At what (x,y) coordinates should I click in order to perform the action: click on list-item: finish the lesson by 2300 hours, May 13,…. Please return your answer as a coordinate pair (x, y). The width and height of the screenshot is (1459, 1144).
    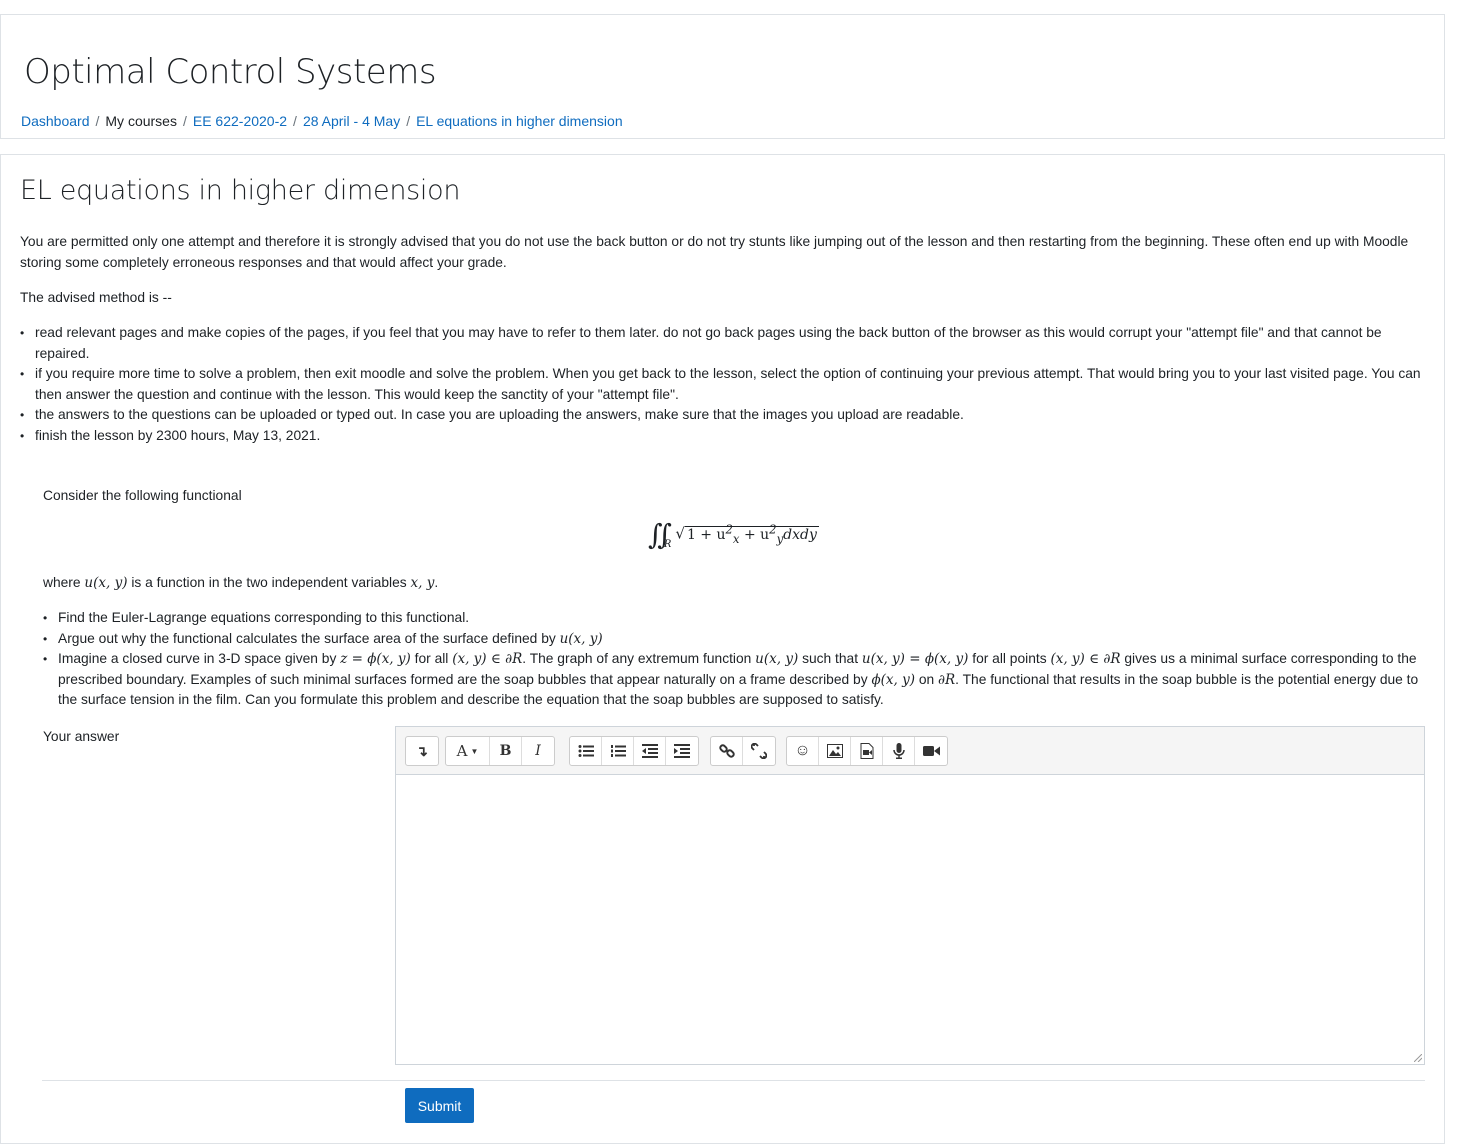
    Looking at the image, I should click on (725, 436).